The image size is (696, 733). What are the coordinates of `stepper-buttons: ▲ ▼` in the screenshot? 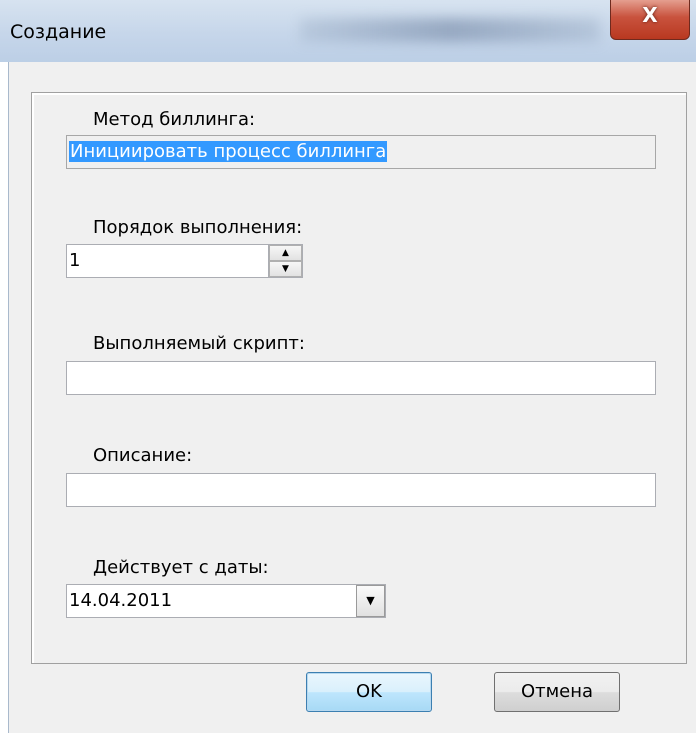 It's located at (285, 261).